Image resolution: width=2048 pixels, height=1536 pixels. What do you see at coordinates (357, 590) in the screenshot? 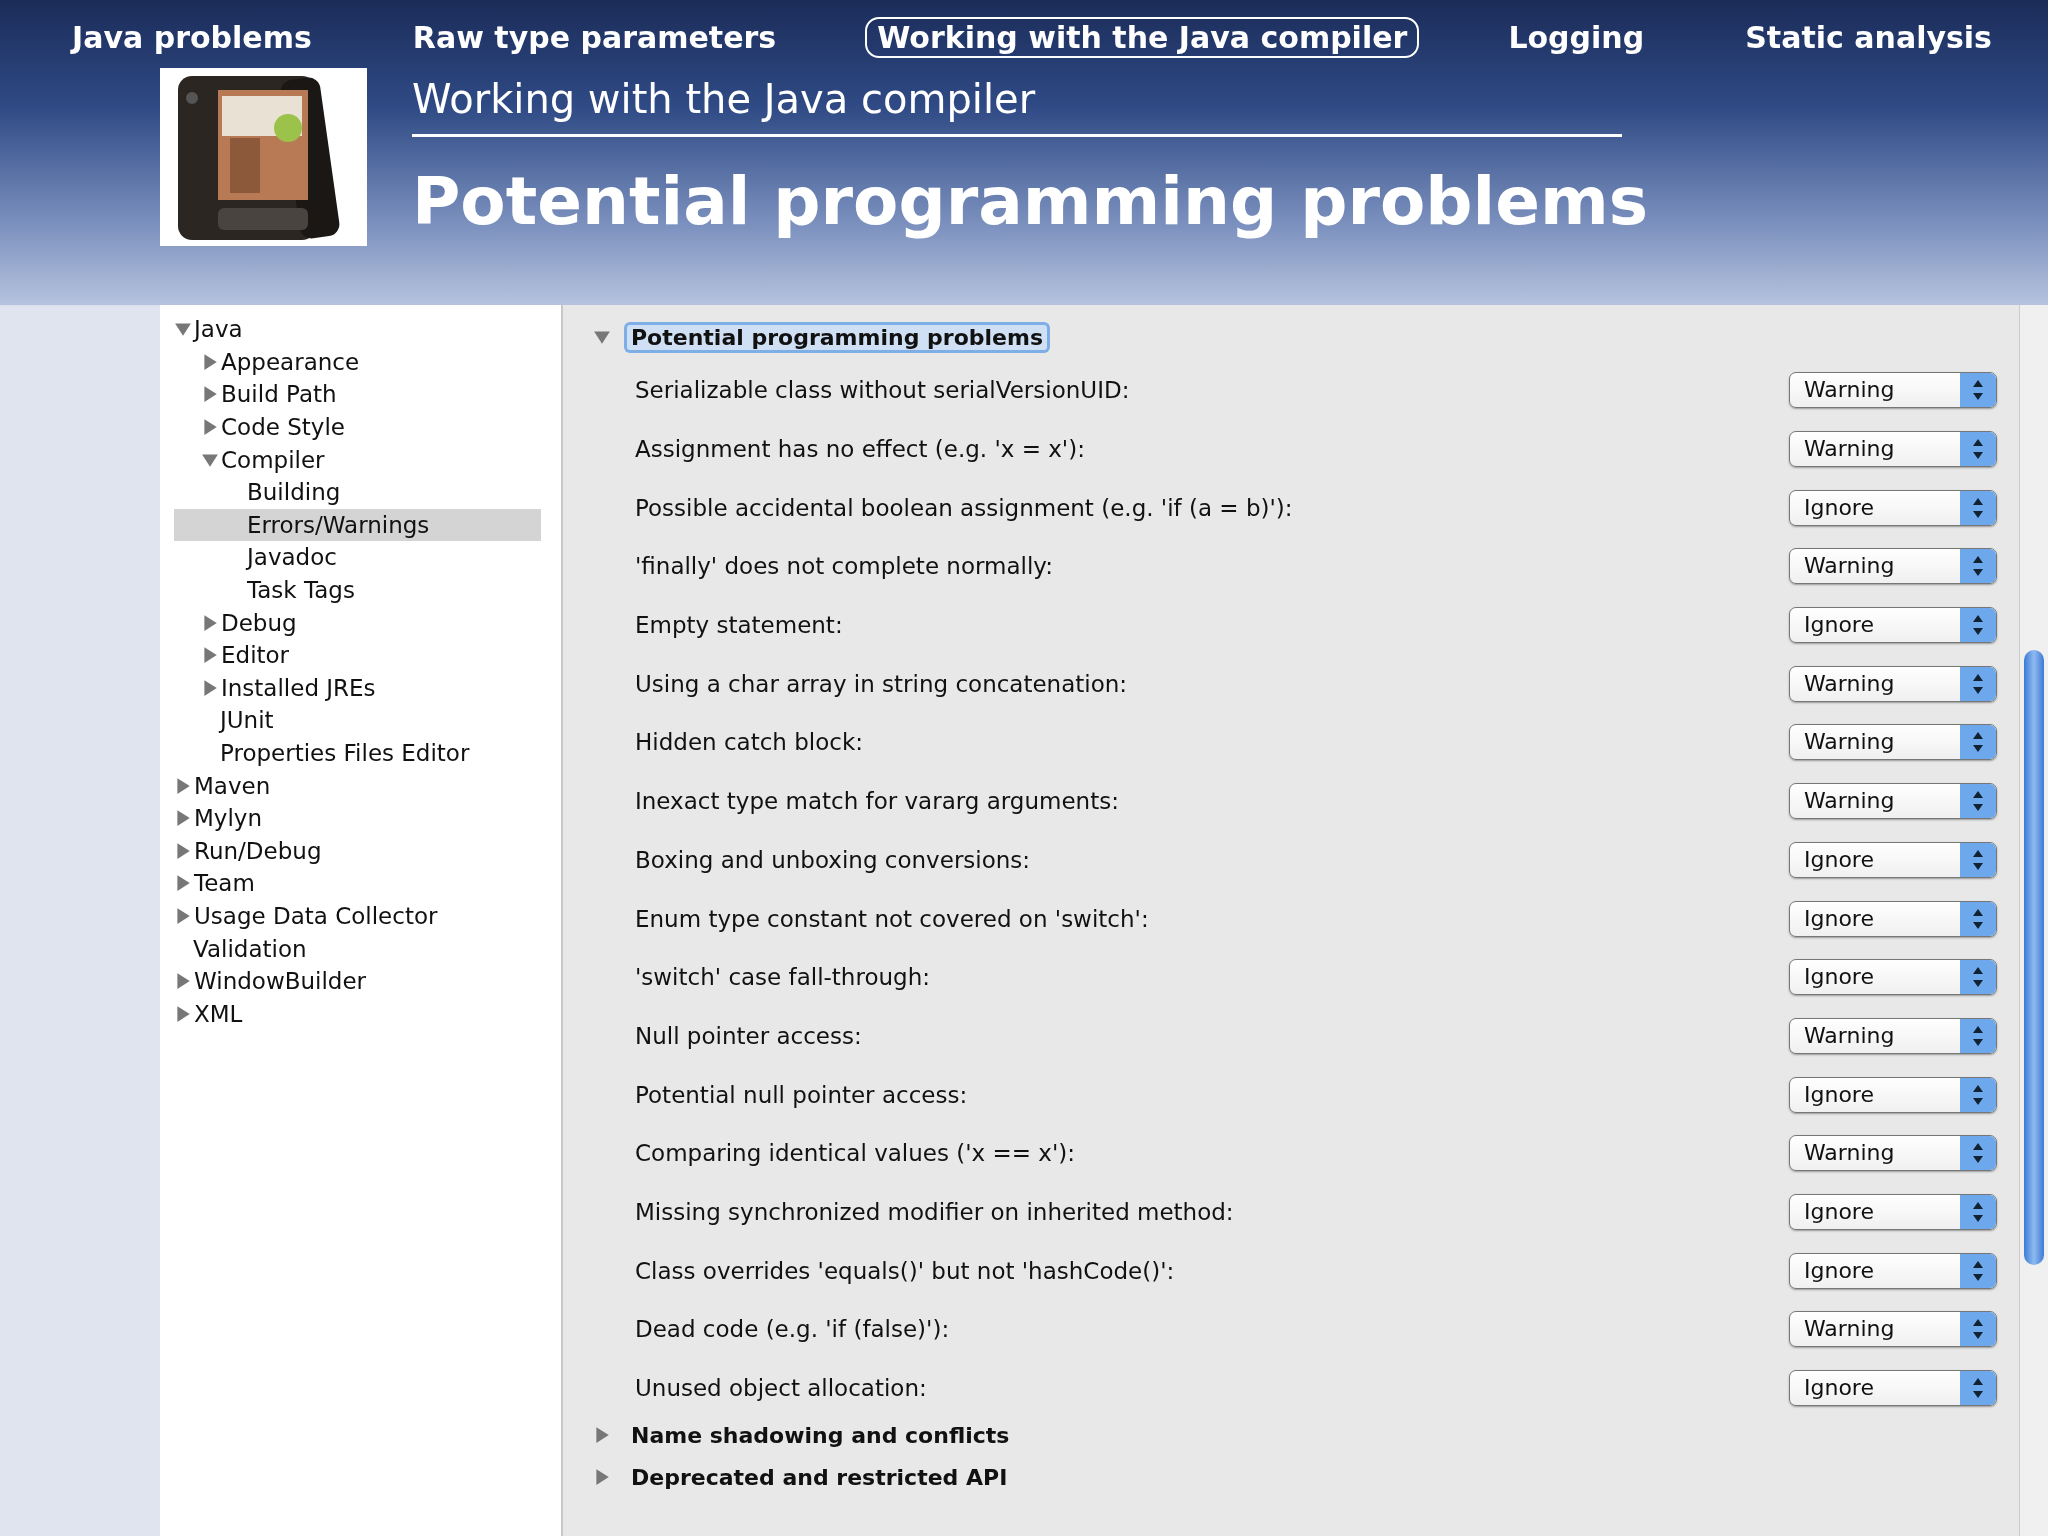
I see `tree-item: Task Tags` at bounding box center [357, 590].